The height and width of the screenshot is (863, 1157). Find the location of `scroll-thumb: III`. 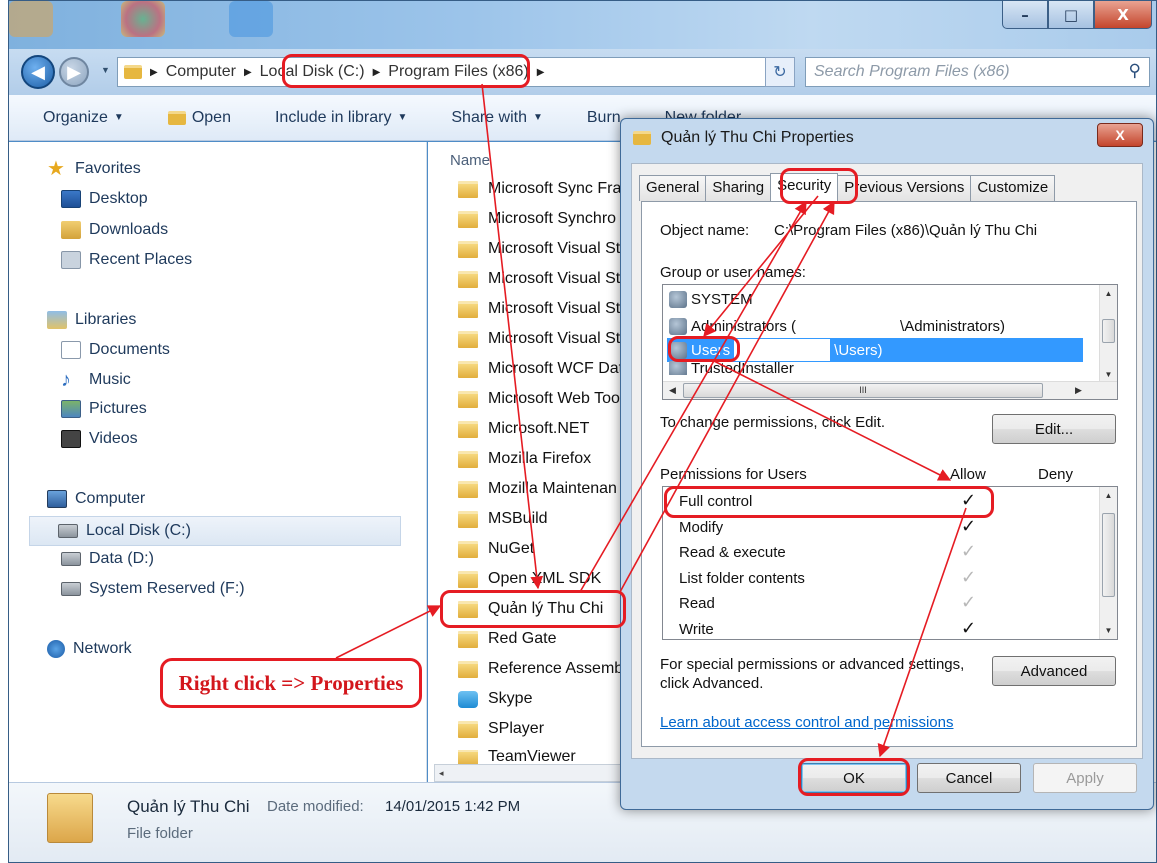

scroll-thumb: III is located at coordinates (863, 390).